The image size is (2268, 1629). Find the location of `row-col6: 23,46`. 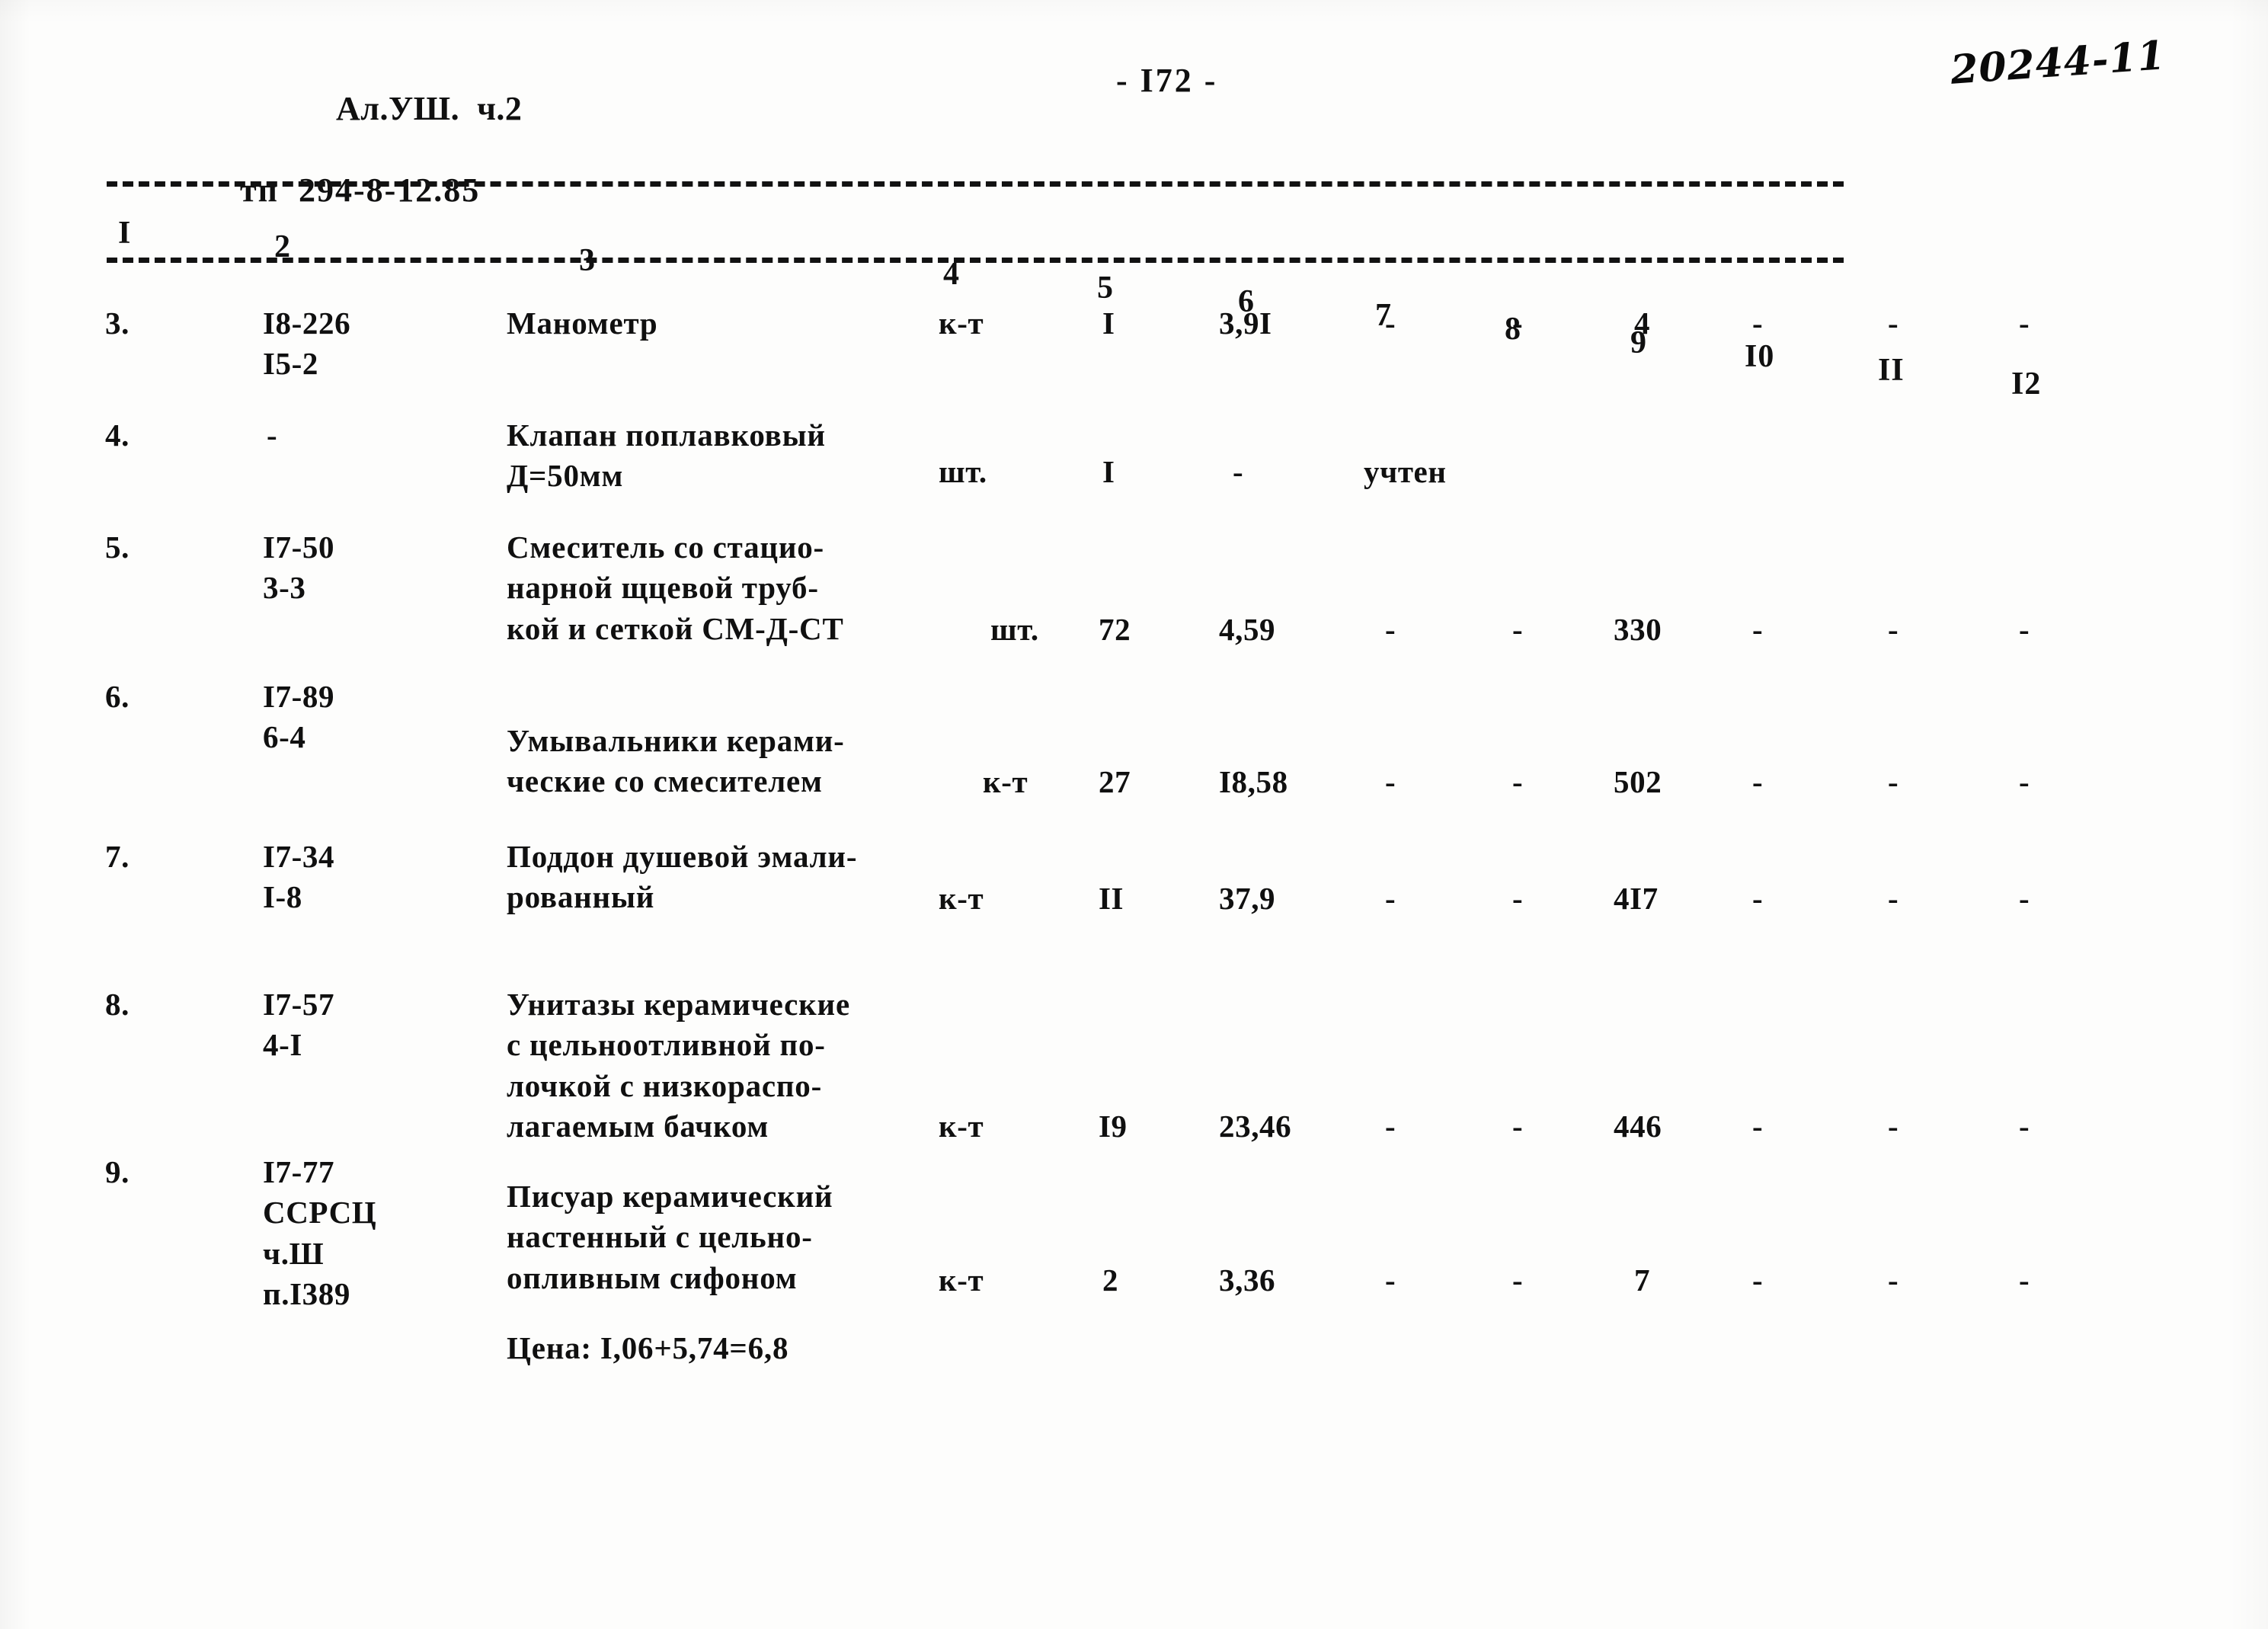

row-col6: 23,46 is located at coordinates (1255, 1126).